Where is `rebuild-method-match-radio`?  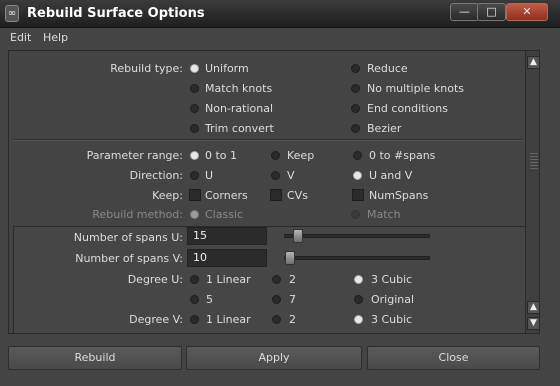 rebuild-method-match-radio is located at coordinates (355, 214).